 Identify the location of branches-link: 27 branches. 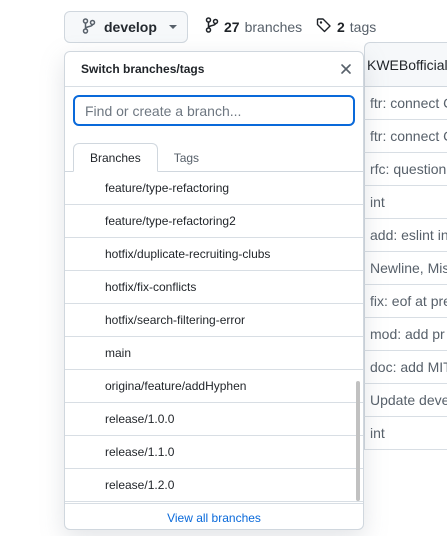
(253, 26).